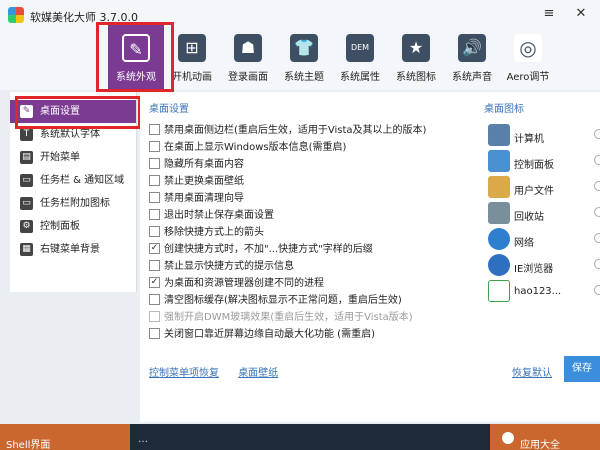 The height and width of the screenshot is (450, 600). Describe the element at coordinates (524, 243) in the screenshot. I see `desktop-icon-label: 网络` at that location.